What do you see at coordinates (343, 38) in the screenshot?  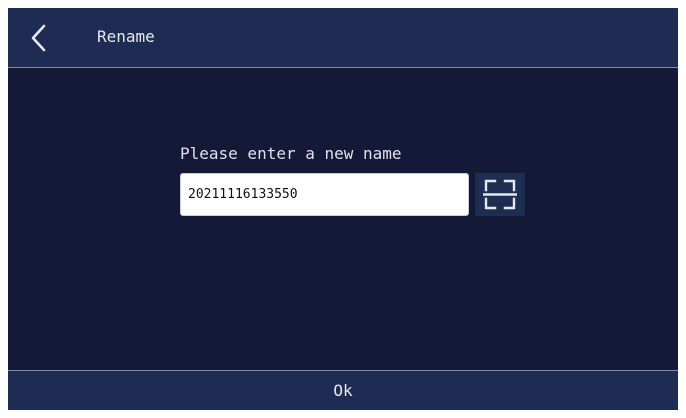 I see `header-bar: Rename` at bounding box center [343, 38].